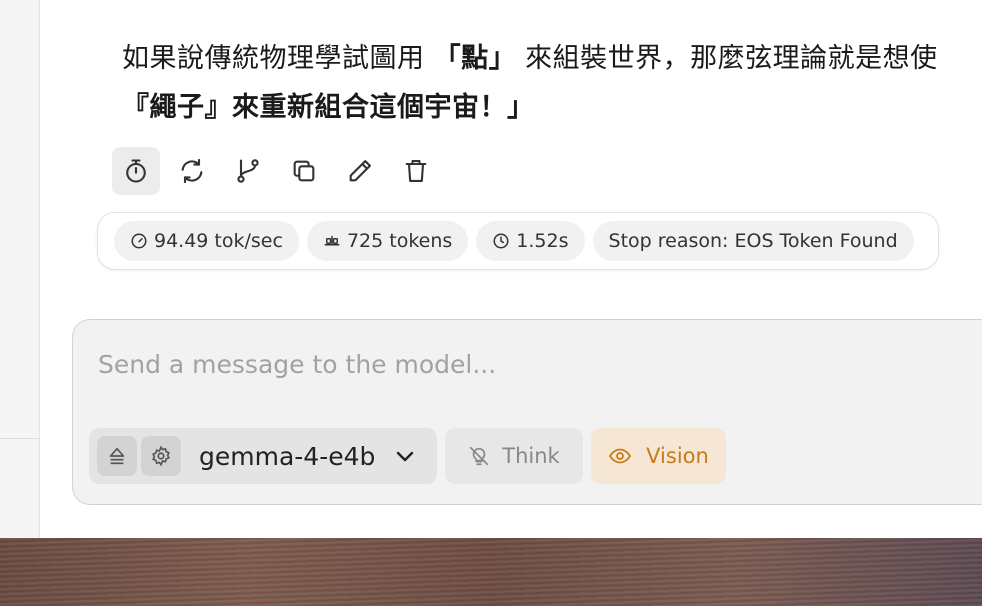 The image size is (982, 606). I want to click on speed-stat: 94.49 tok/sec, so click(206, 241).